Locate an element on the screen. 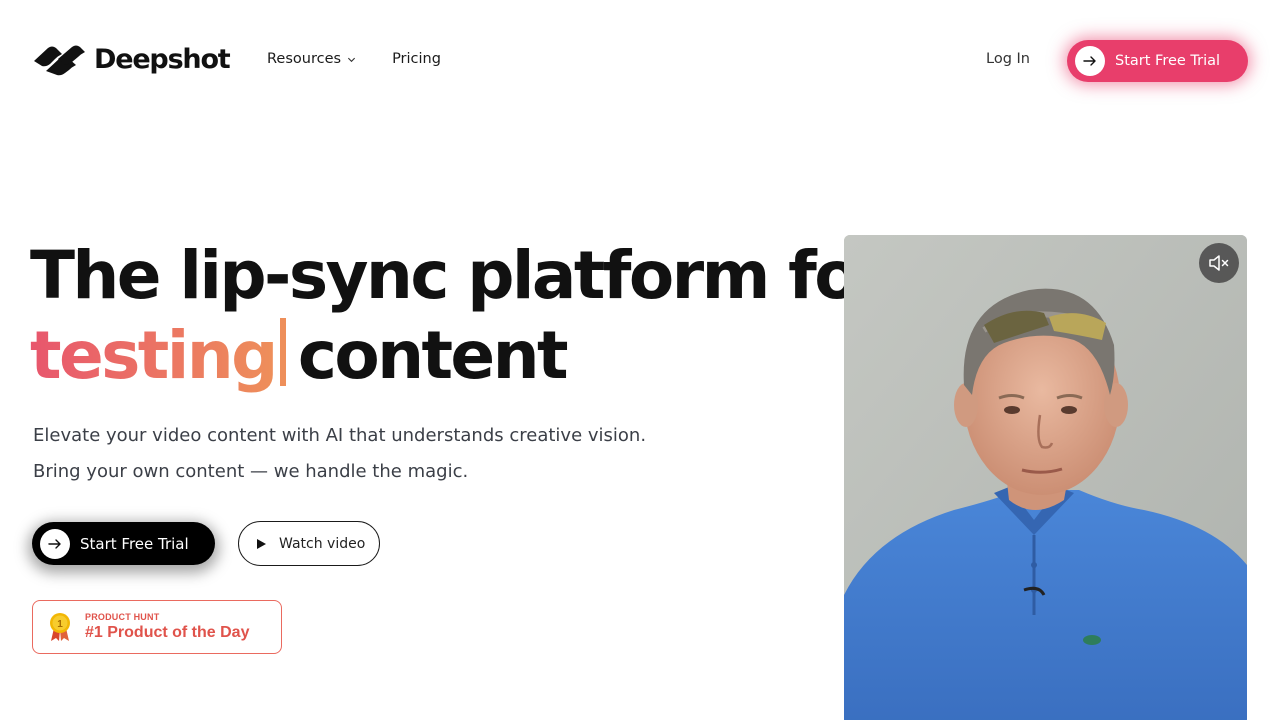  deepshot-logo-icon is located at coordinates (59, 60).